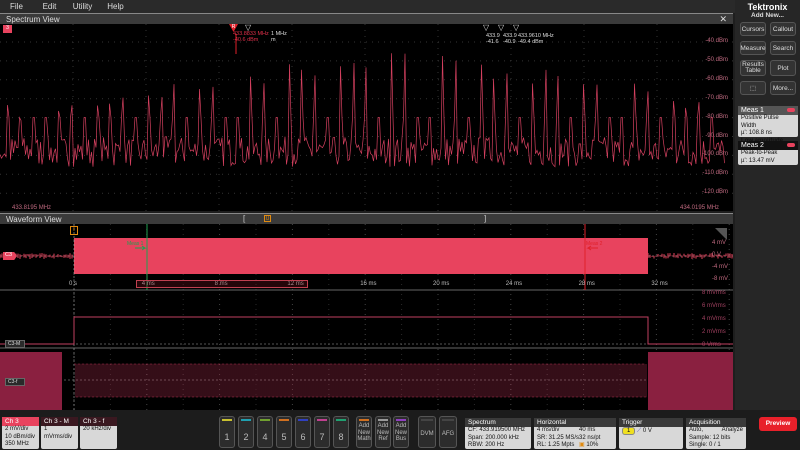 The height and width of the screenshot is (450, 800). What do you see at coordinates (20, 436) in the screenshot?
I see `ch3-dbm-scale: 10 dBm/div` at bounding box center [20, 436].